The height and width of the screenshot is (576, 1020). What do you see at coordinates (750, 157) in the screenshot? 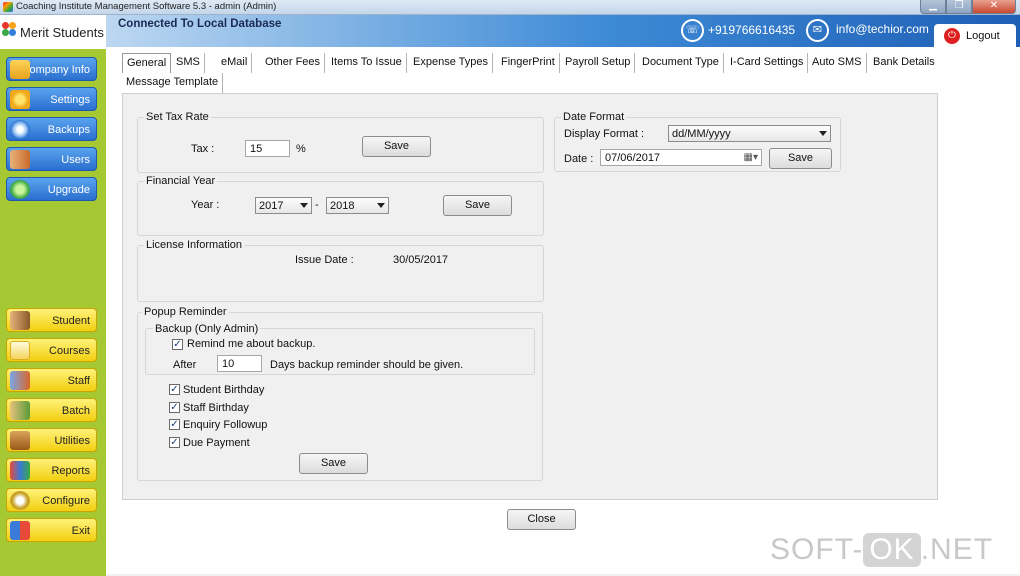
I see `calendar-icon: ▦▾` at bounding box center [750, 157].